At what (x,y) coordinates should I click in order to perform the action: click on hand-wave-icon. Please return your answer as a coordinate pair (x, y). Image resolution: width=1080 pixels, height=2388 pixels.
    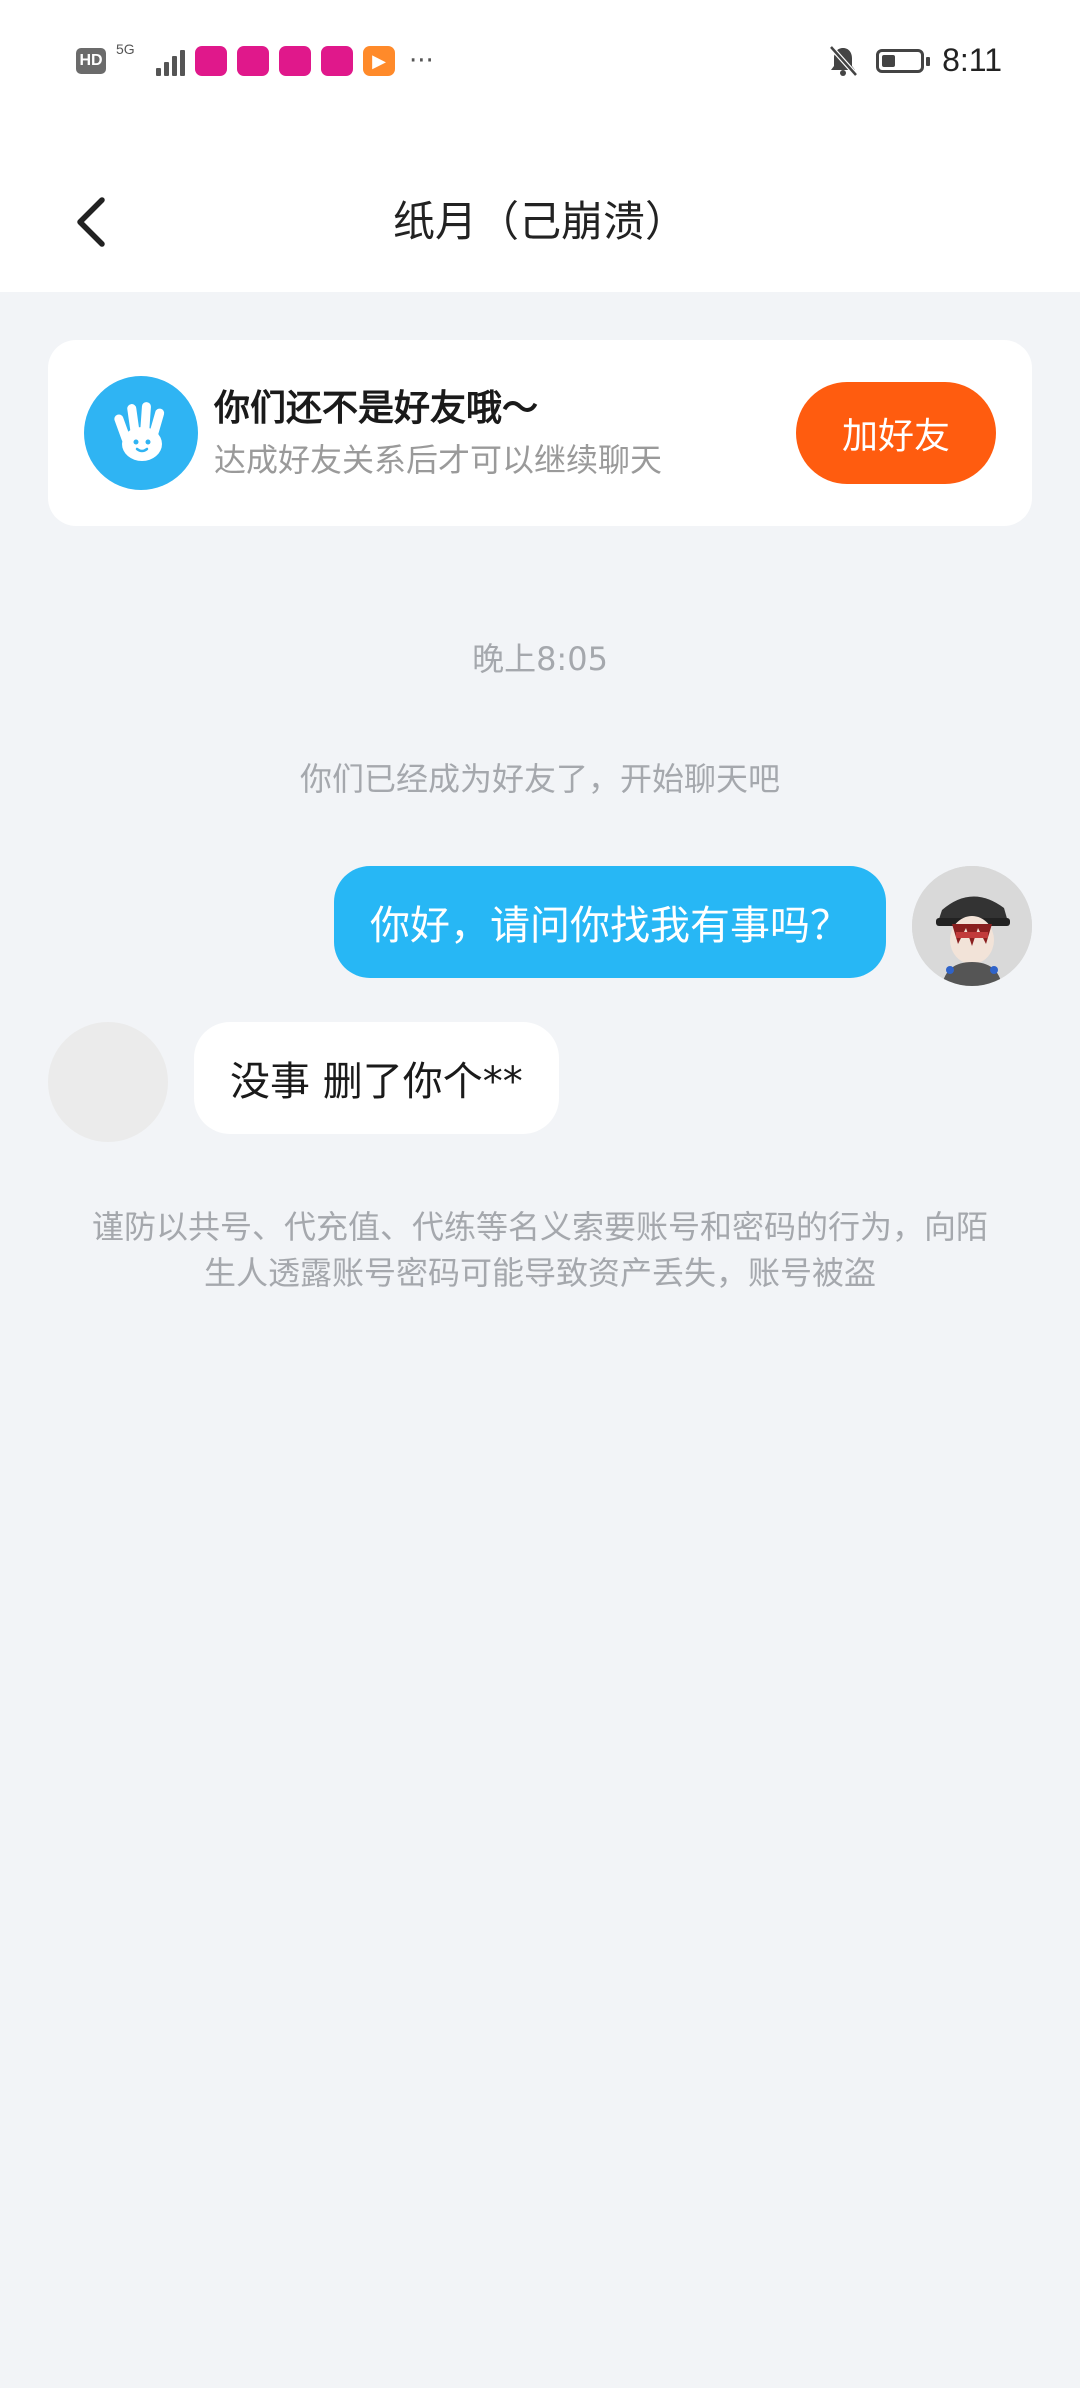
    Looking at the image, I should click on (141, 433).